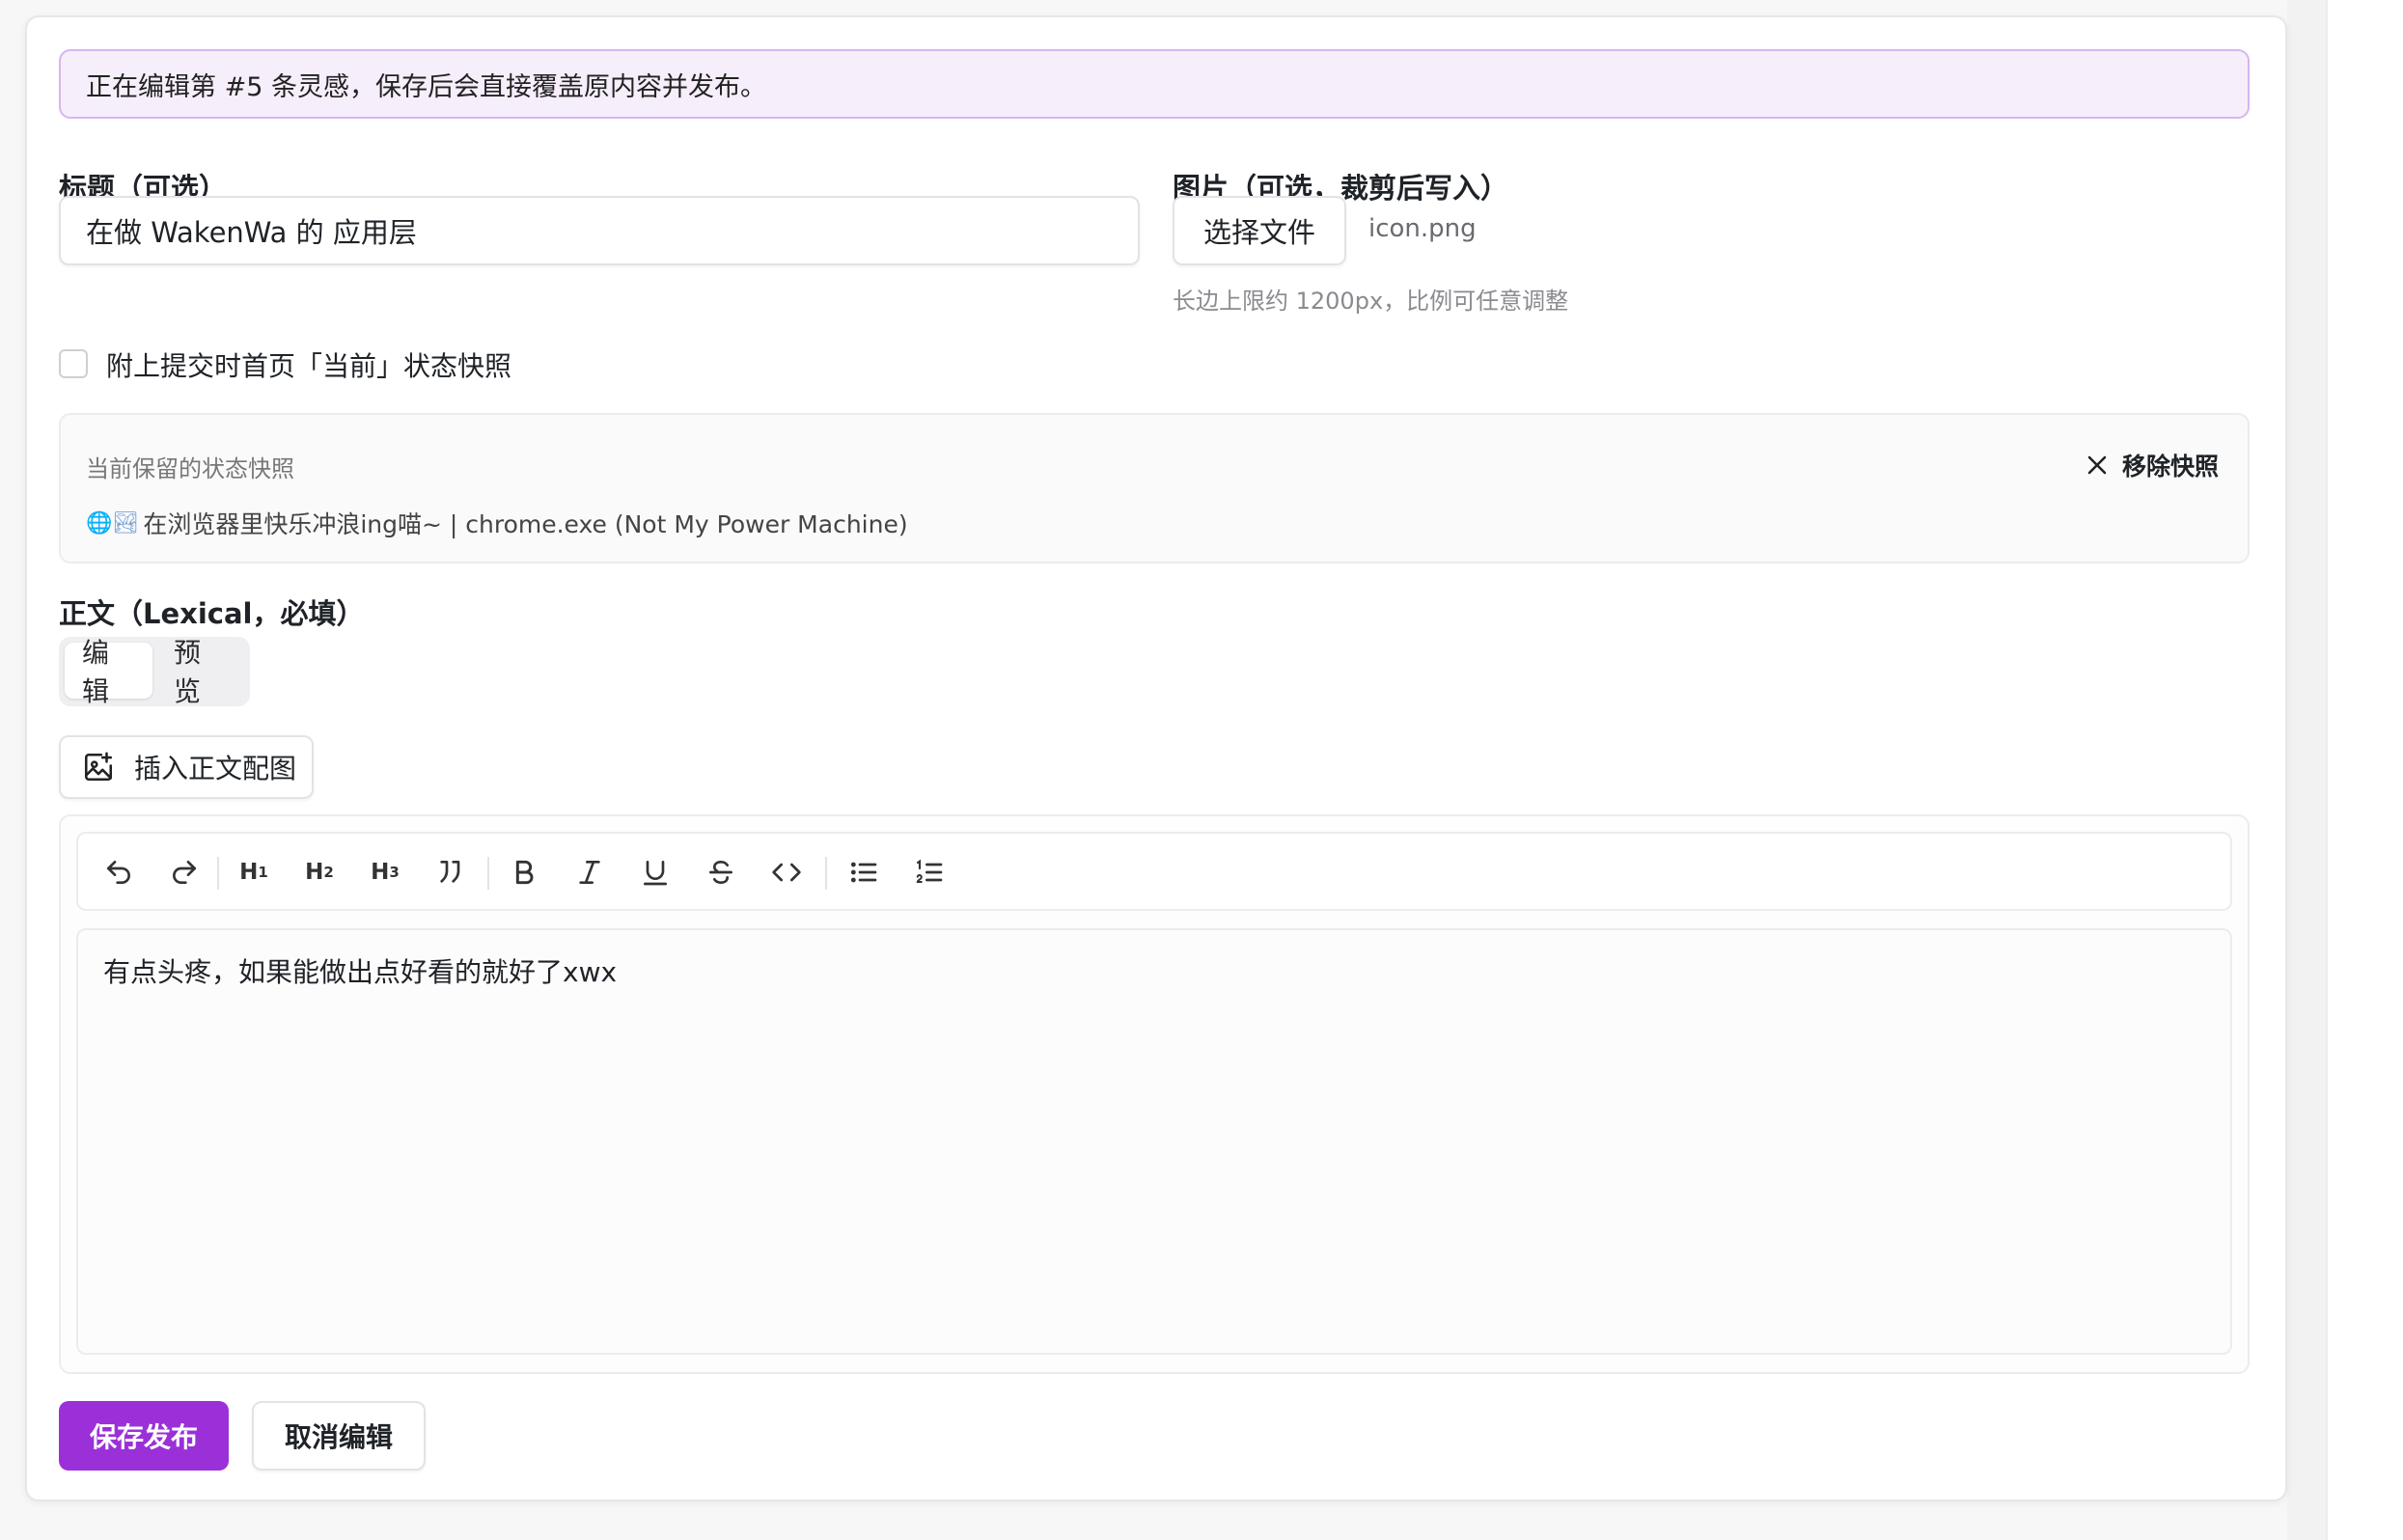 Image resolution: width=2403 pixels, height=1540 pixels. I want to click on strikethrough-icon, so click(721, 872).